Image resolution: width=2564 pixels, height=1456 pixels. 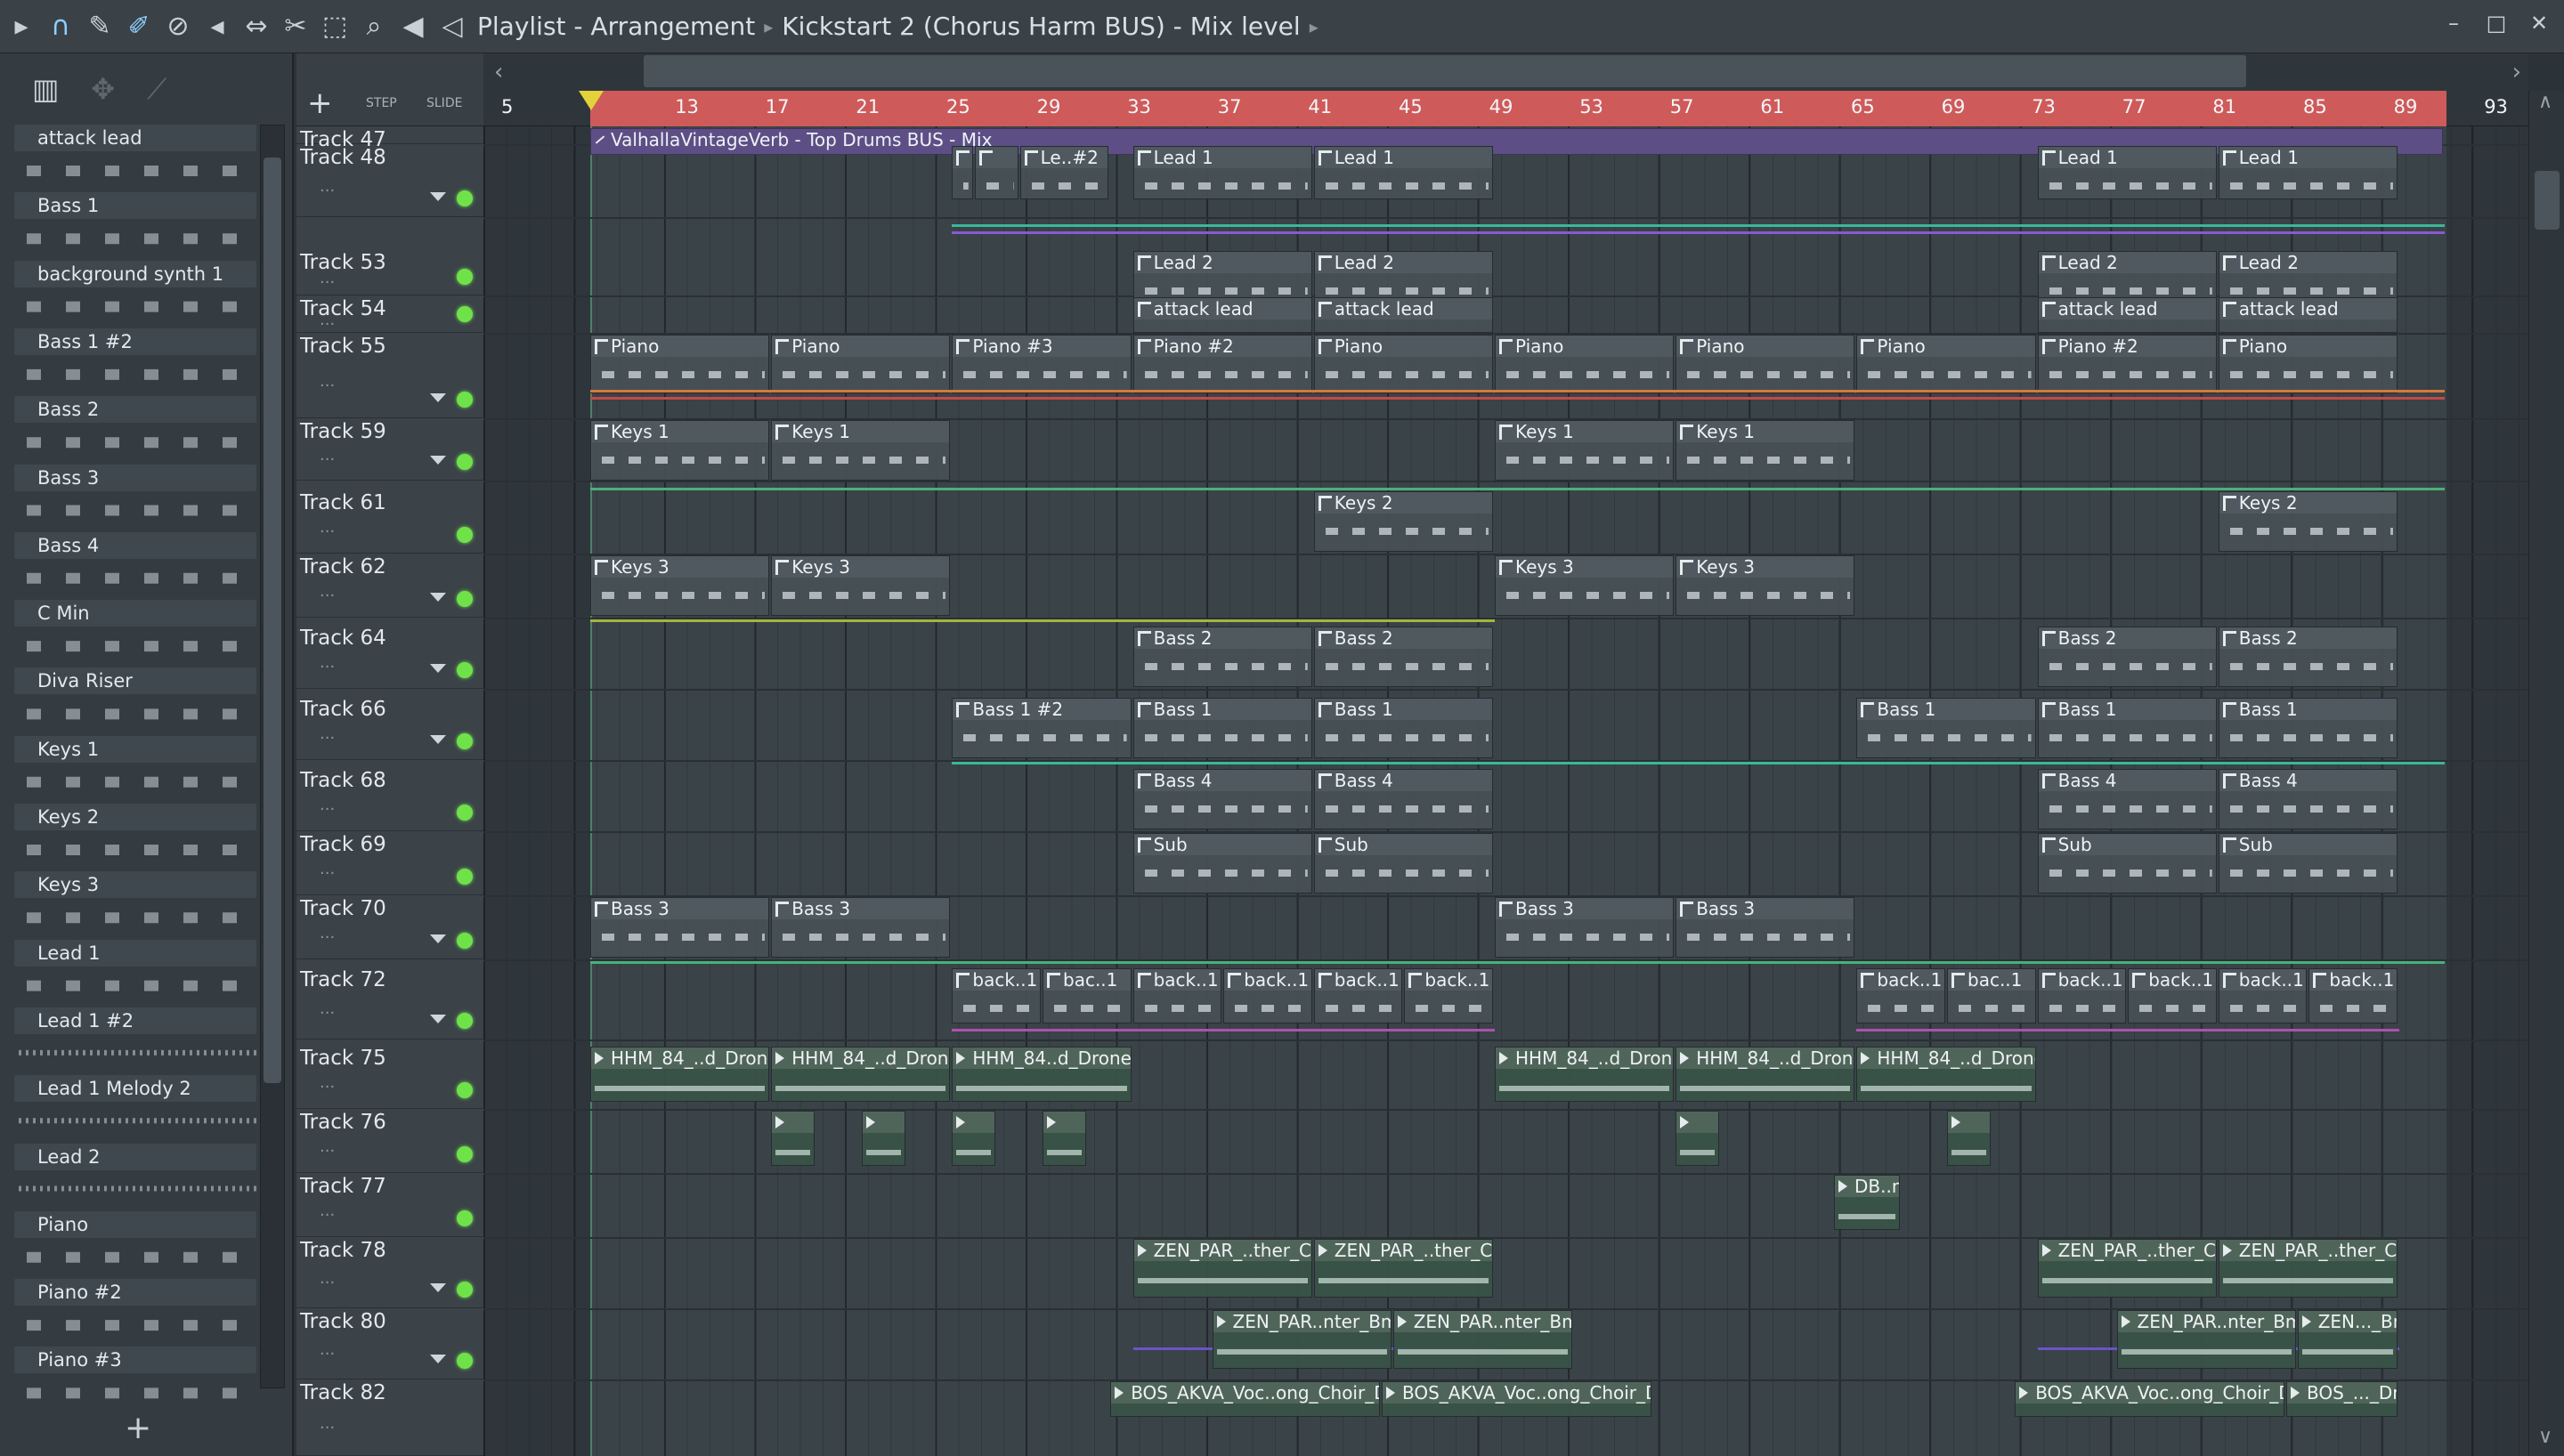 What do you see at coordinates (21, 26) in the screenshot?
I see `menu-arrow-icon: ▸` at bounding box center [21, 26].